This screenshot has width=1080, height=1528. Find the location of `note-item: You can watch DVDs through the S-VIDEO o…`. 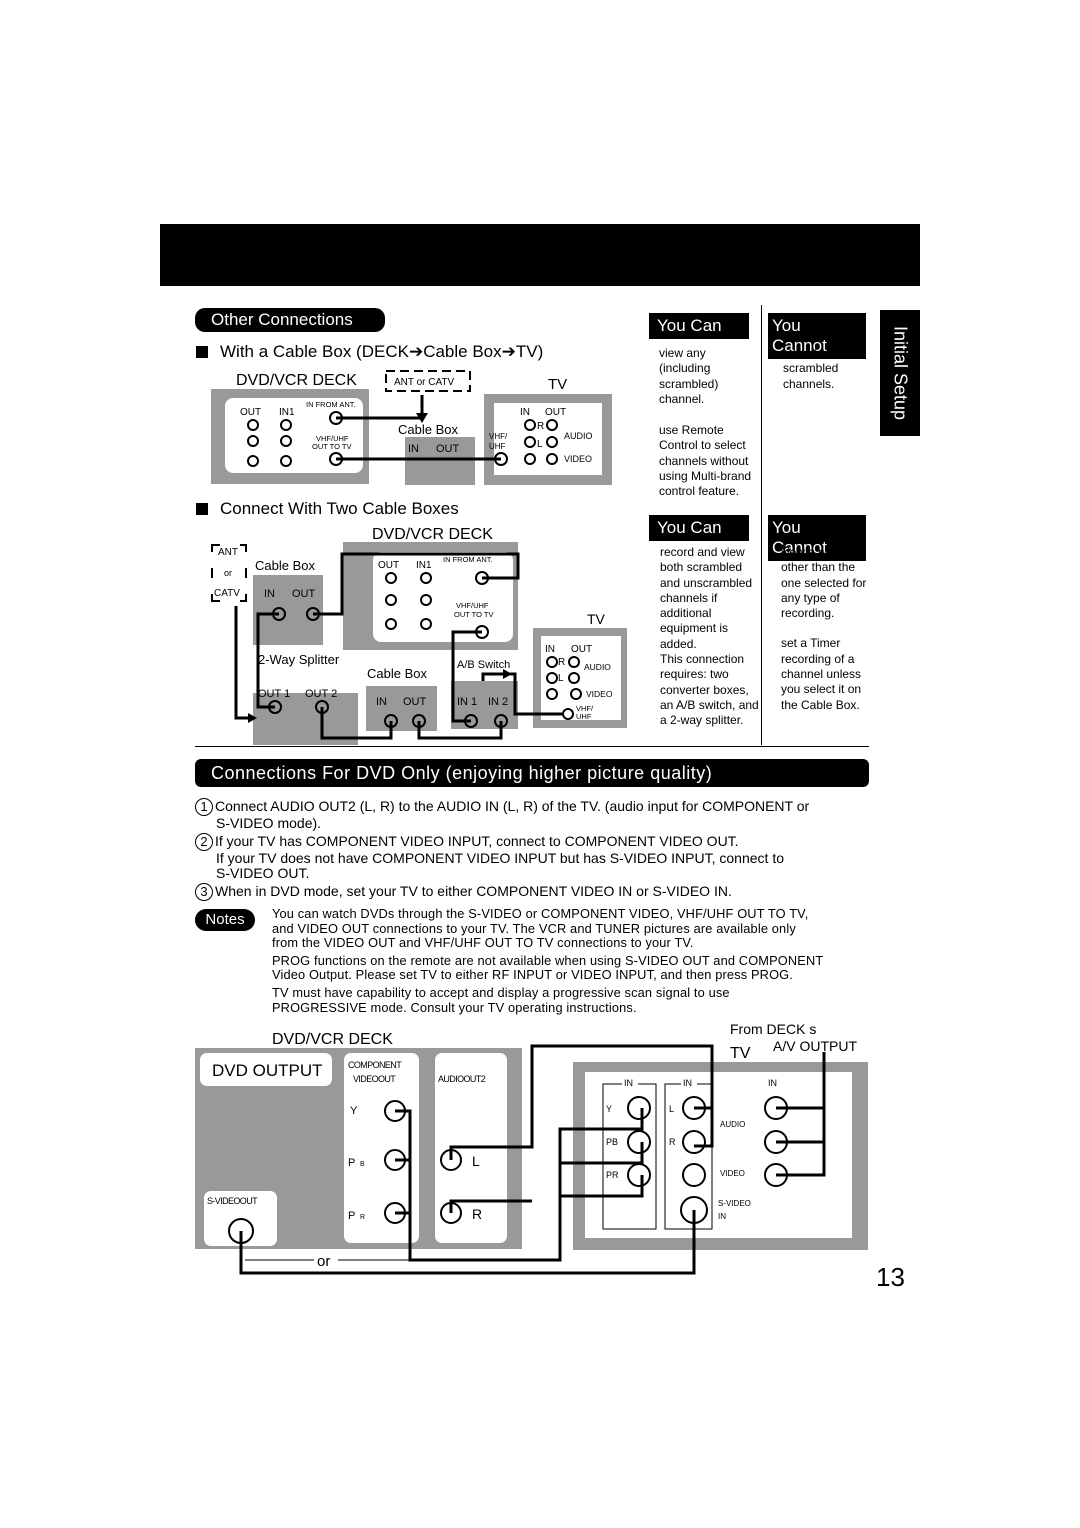

note-item: You can watch DVDs through the S-VIDEO o… is located at coordinates (540, 928).